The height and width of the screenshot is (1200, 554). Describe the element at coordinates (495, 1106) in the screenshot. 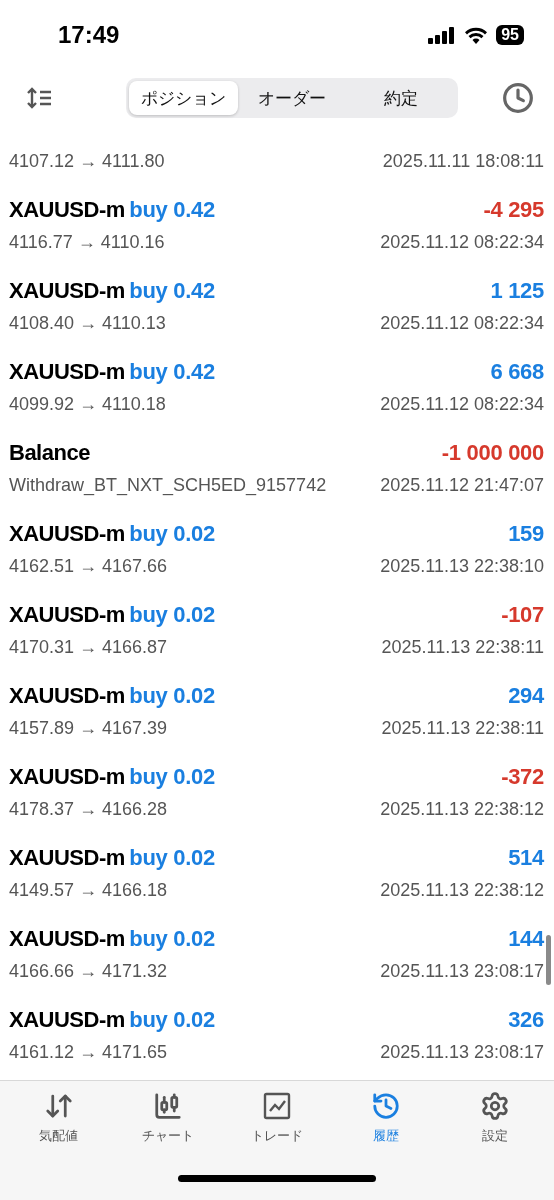

I see `settings-icon` at that location.